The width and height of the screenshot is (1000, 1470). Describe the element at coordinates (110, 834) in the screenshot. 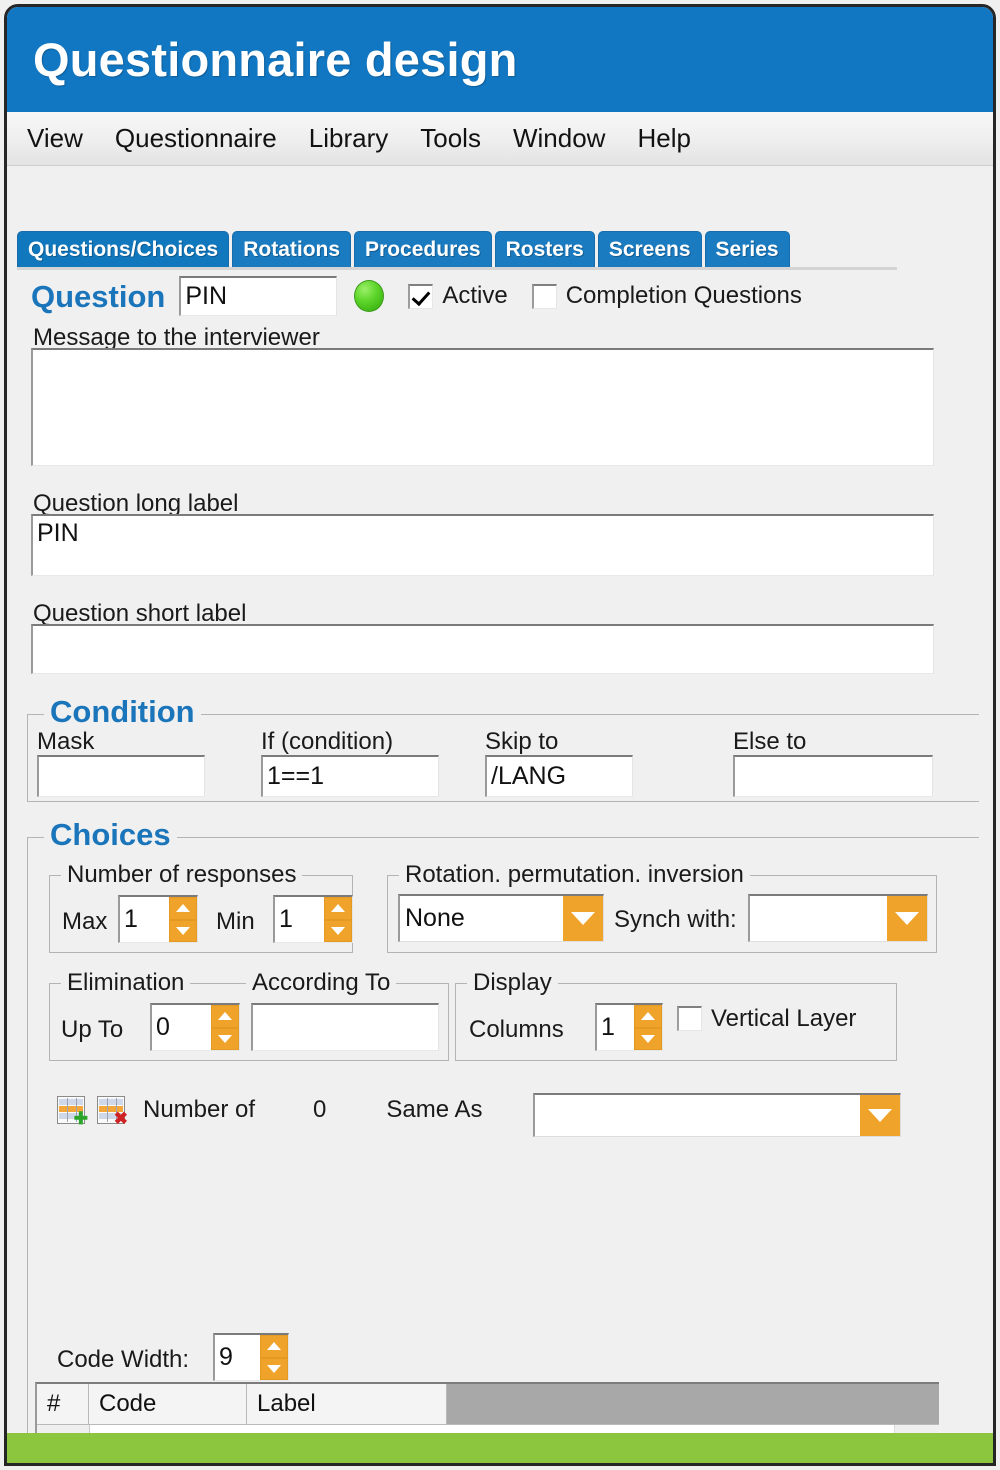

I see `choices-legend: Choices` at that location.